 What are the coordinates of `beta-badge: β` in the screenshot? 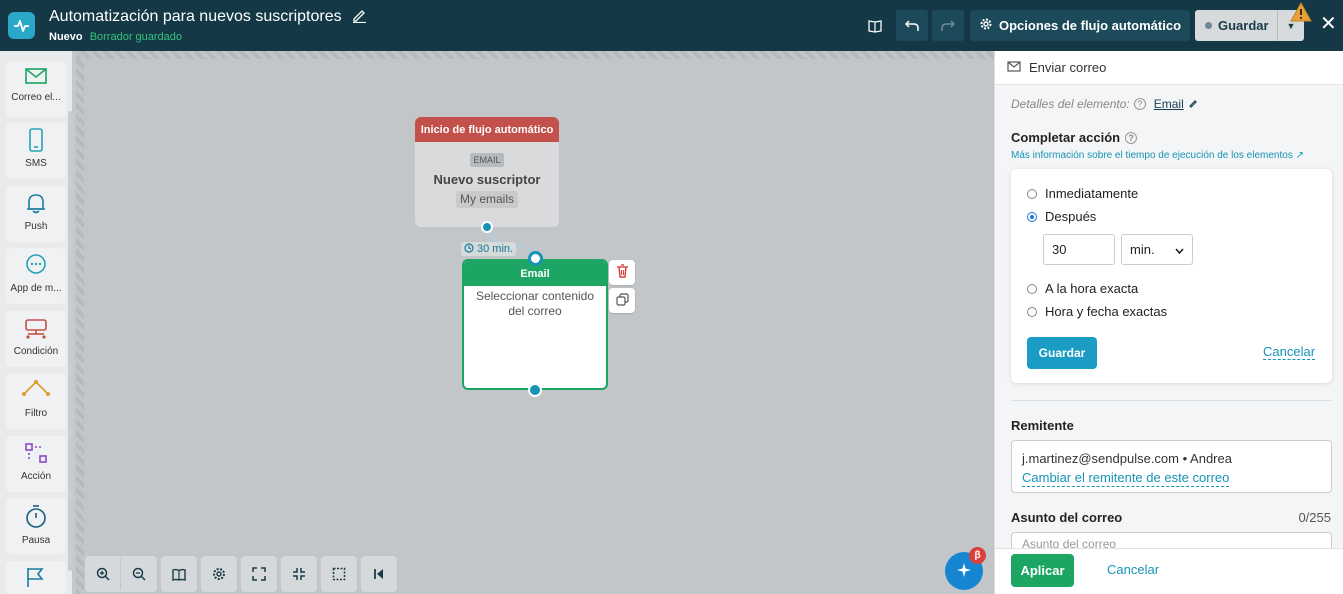 It's located at (977, 555).